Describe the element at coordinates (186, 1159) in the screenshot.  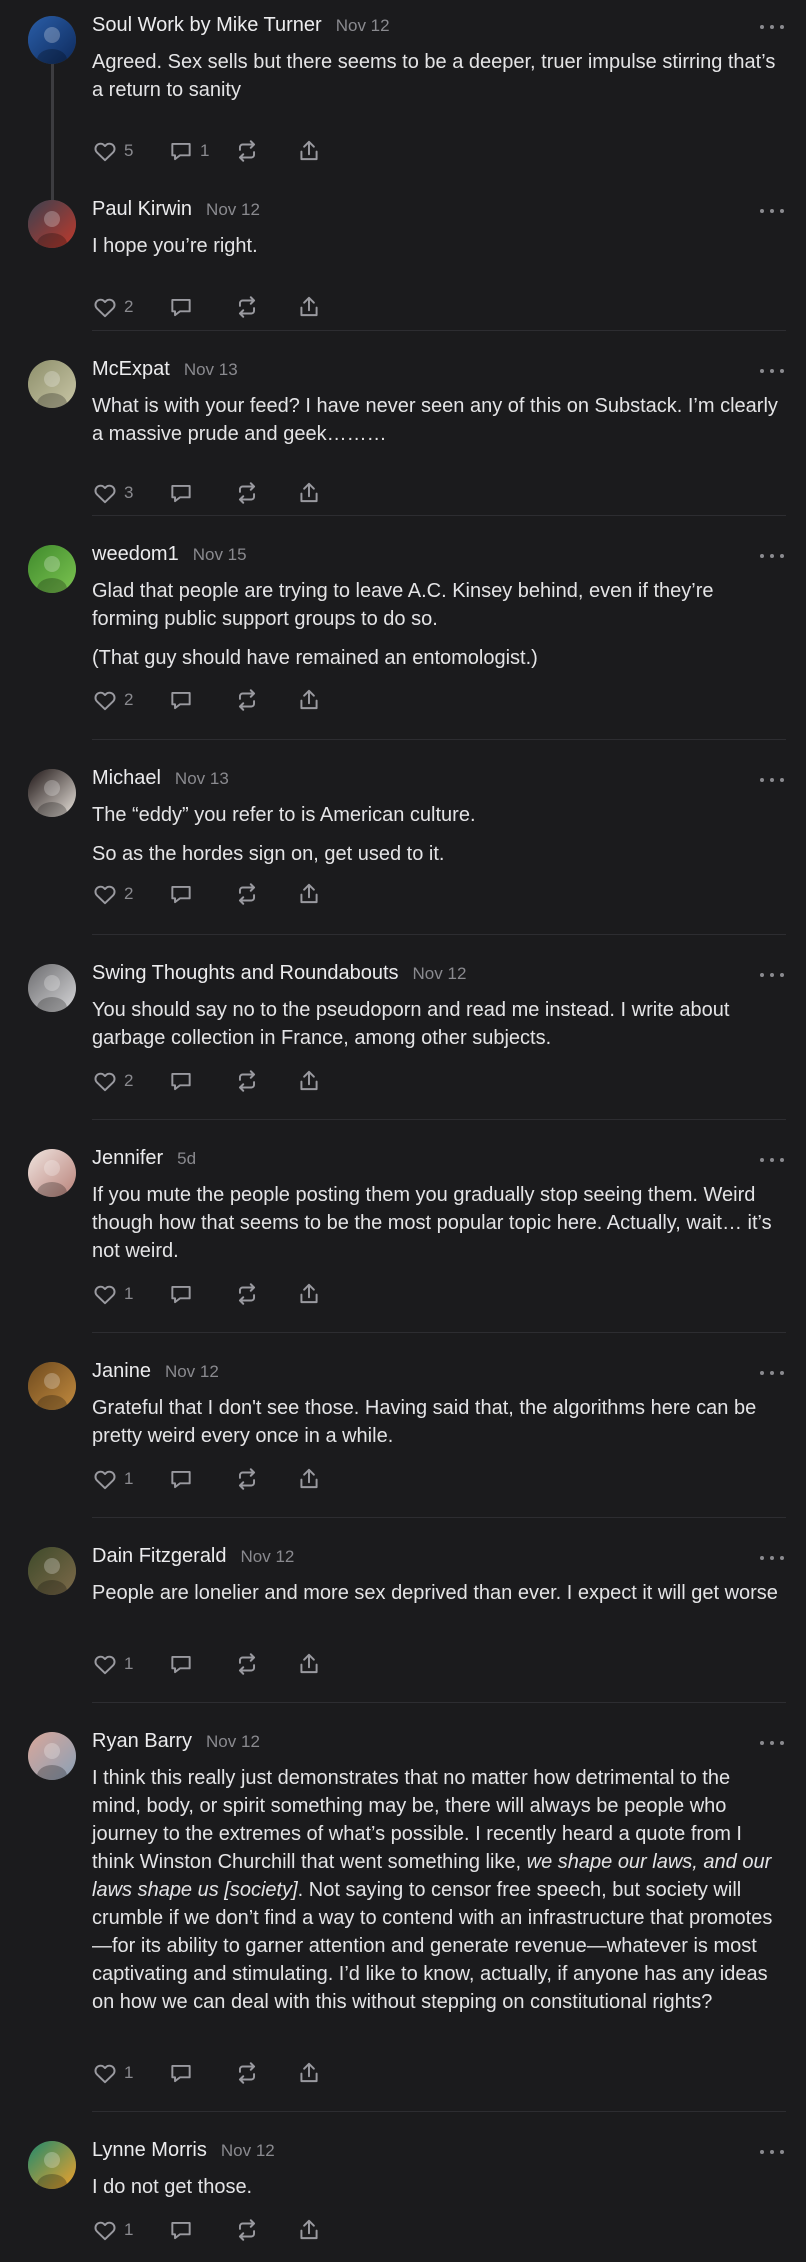
I see `comment-date: 5d` at that location.